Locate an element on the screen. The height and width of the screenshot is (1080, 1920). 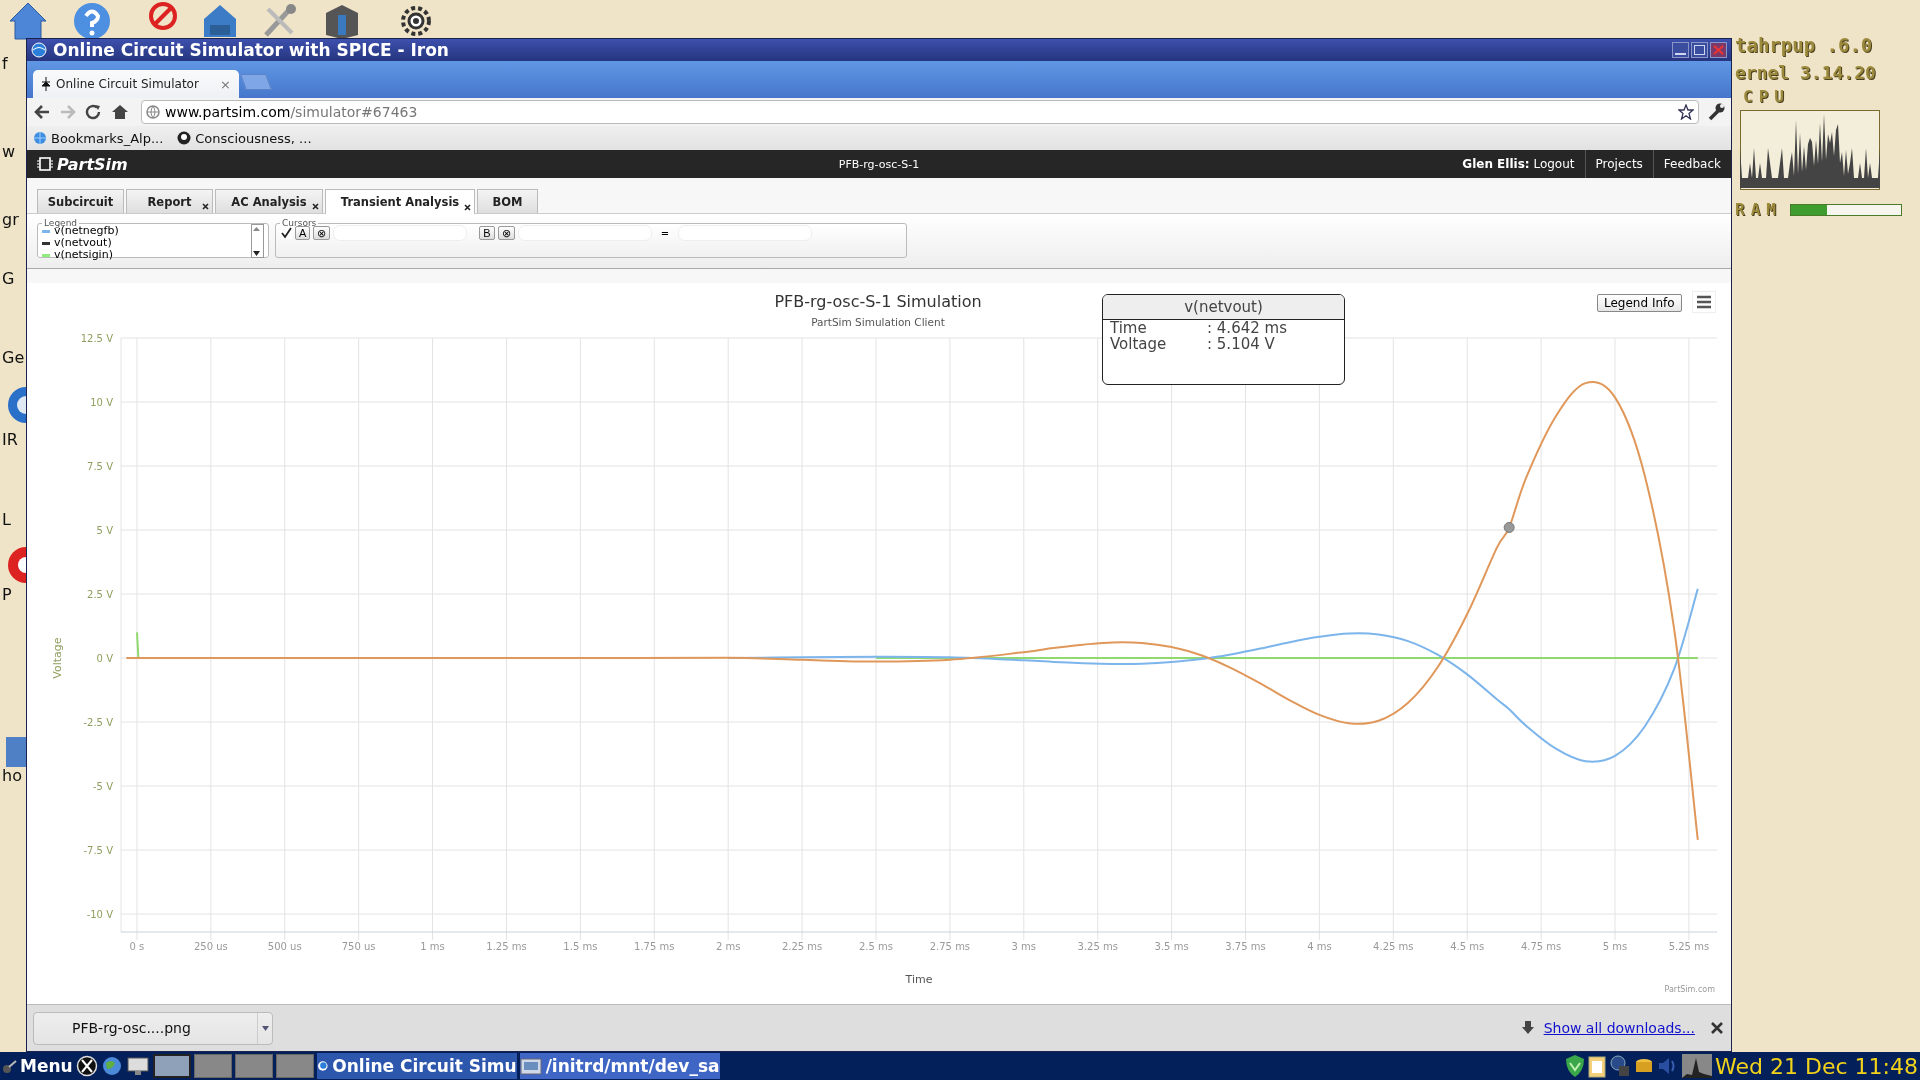
clipboard-icon is located at coordinates (1597, 1066).